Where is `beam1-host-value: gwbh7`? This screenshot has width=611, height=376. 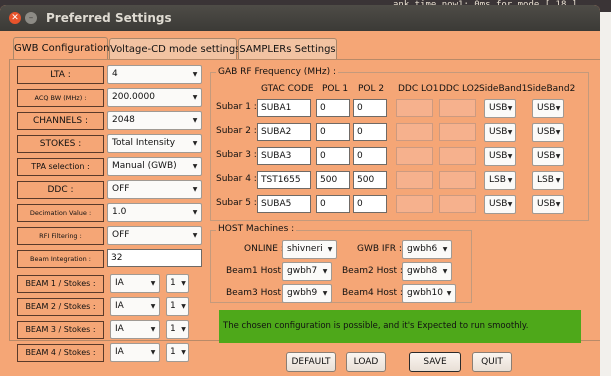
beam1-host-value: gwbh7 is located at coordinates (302, 271).